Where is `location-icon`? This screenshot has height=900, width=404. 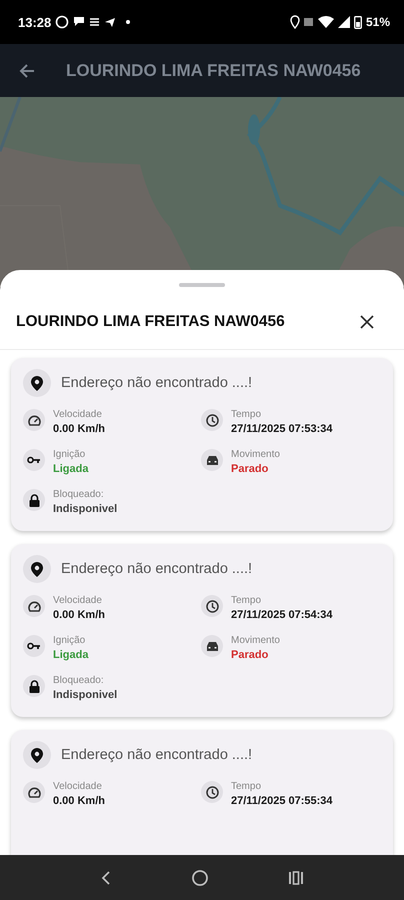
location-icon is located at coordinates (295, 22).